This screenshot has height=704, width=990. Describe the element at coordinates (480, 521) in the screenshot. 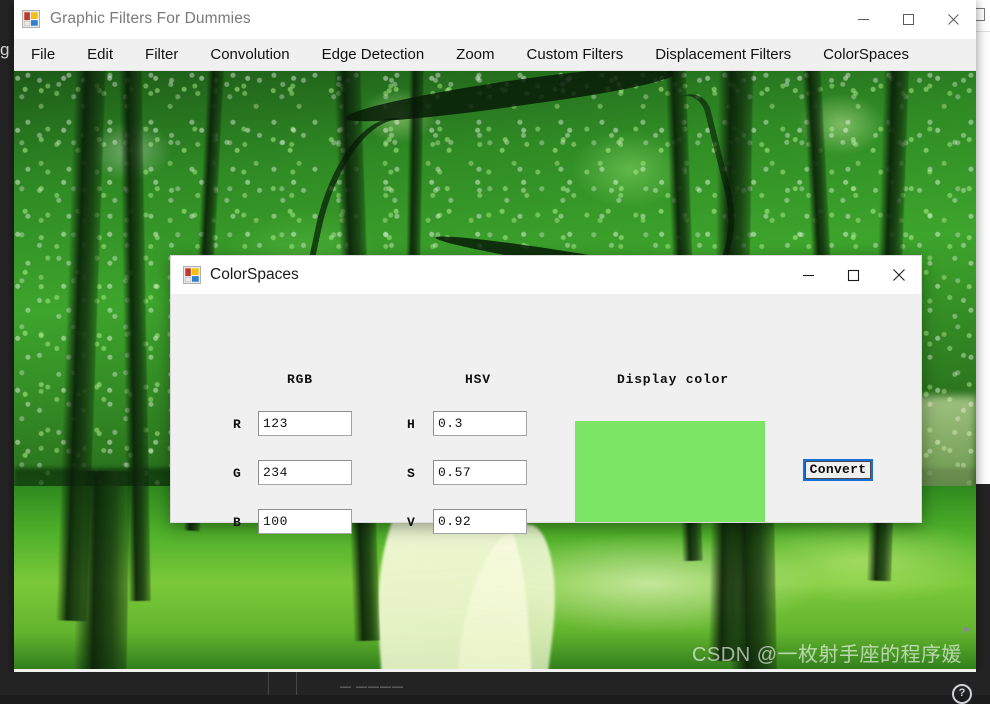

I see `value-input` at that location.